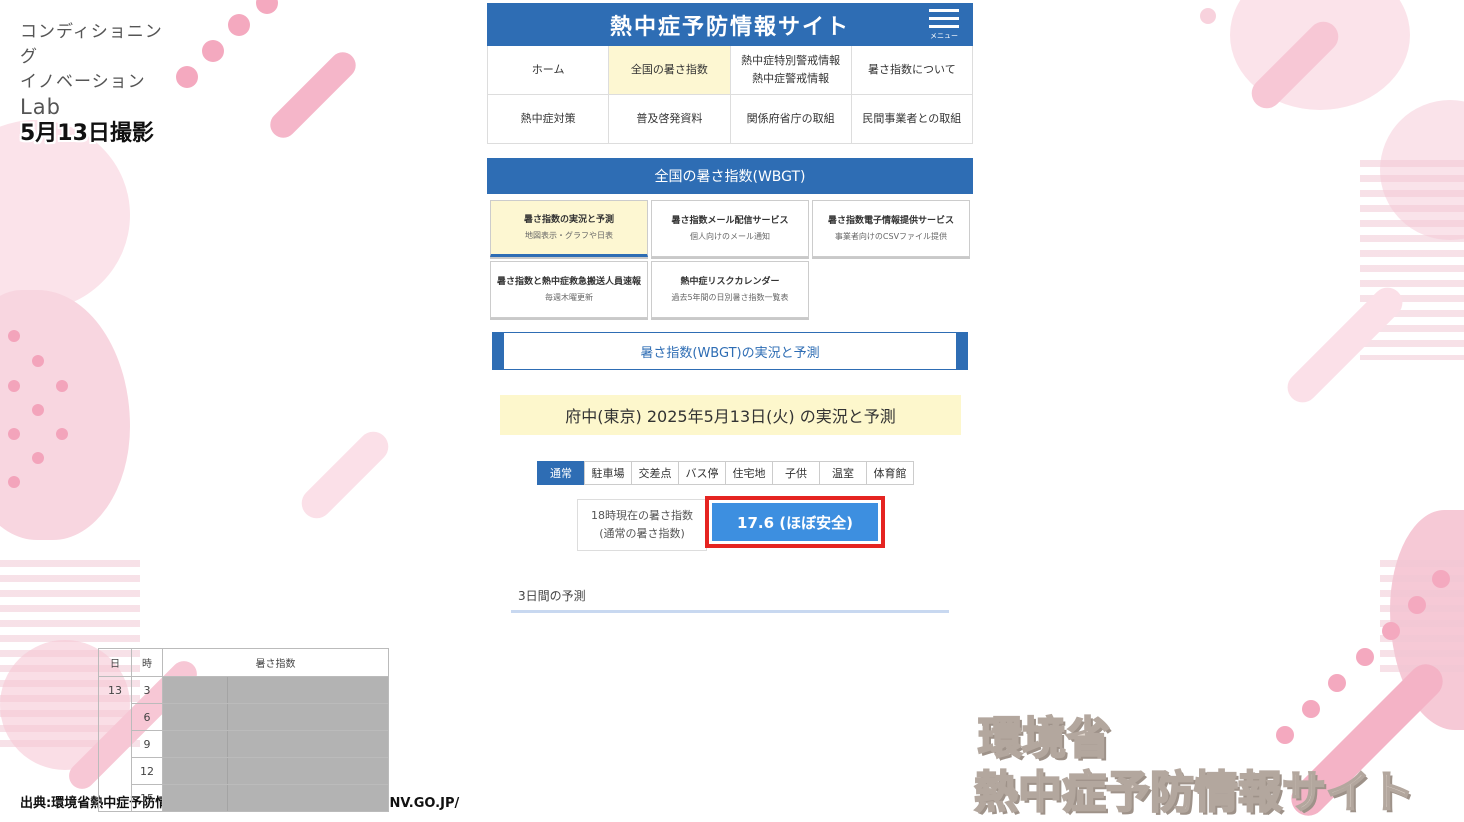  I want to click on card-title: 暑さ指数電子情報提供サービス, so click(890, 221).